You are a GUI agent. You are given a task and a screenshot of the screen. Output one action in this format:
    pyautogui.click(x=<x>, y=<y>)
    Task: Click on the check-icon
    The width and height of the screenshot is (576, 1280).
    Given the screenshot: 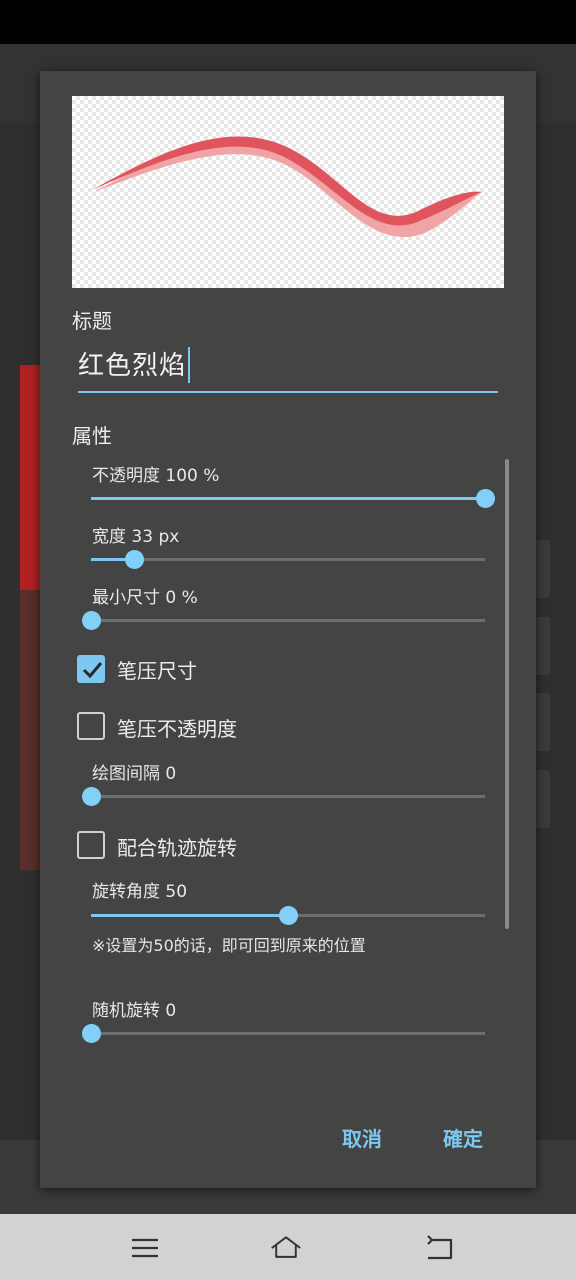 What is the action you would take?
    pyautogui.click(x=92, y=670)
    